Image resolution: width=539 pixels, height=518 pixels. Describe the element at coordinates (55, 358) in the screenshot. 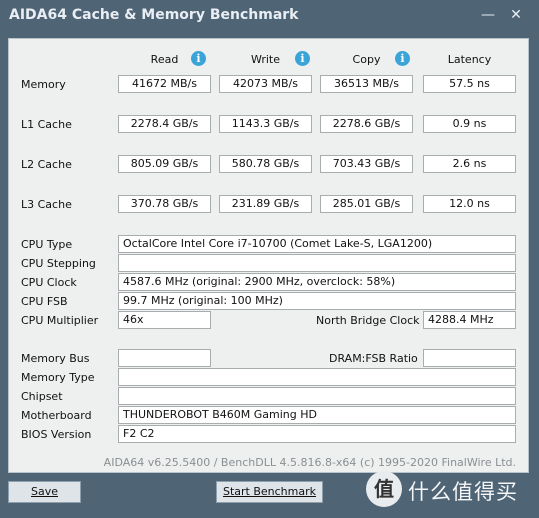

I see `memory-bus-label: Memory Bus` at that location.